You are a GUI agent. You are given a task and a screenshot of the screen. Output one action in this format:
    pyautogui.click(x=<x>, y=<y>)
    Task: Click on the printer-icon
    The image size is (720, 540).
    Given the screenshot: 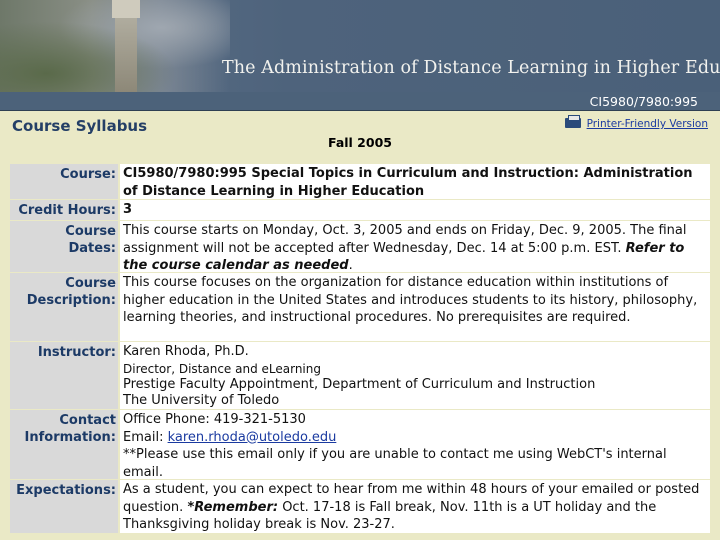 What is the action you would take?
    pyautogui.click(x=572, y=121)
    